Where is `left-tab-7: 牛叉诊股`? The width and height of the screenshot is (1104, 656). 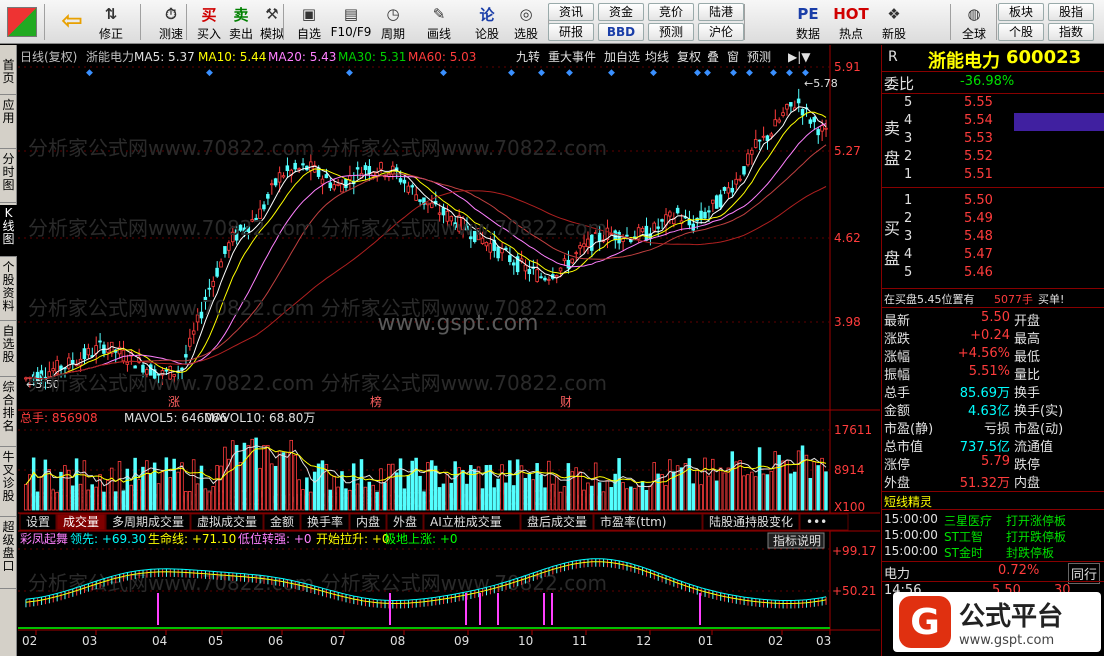
left-tab-7: 牛叉诊股 is located at coordinates (8, 483).